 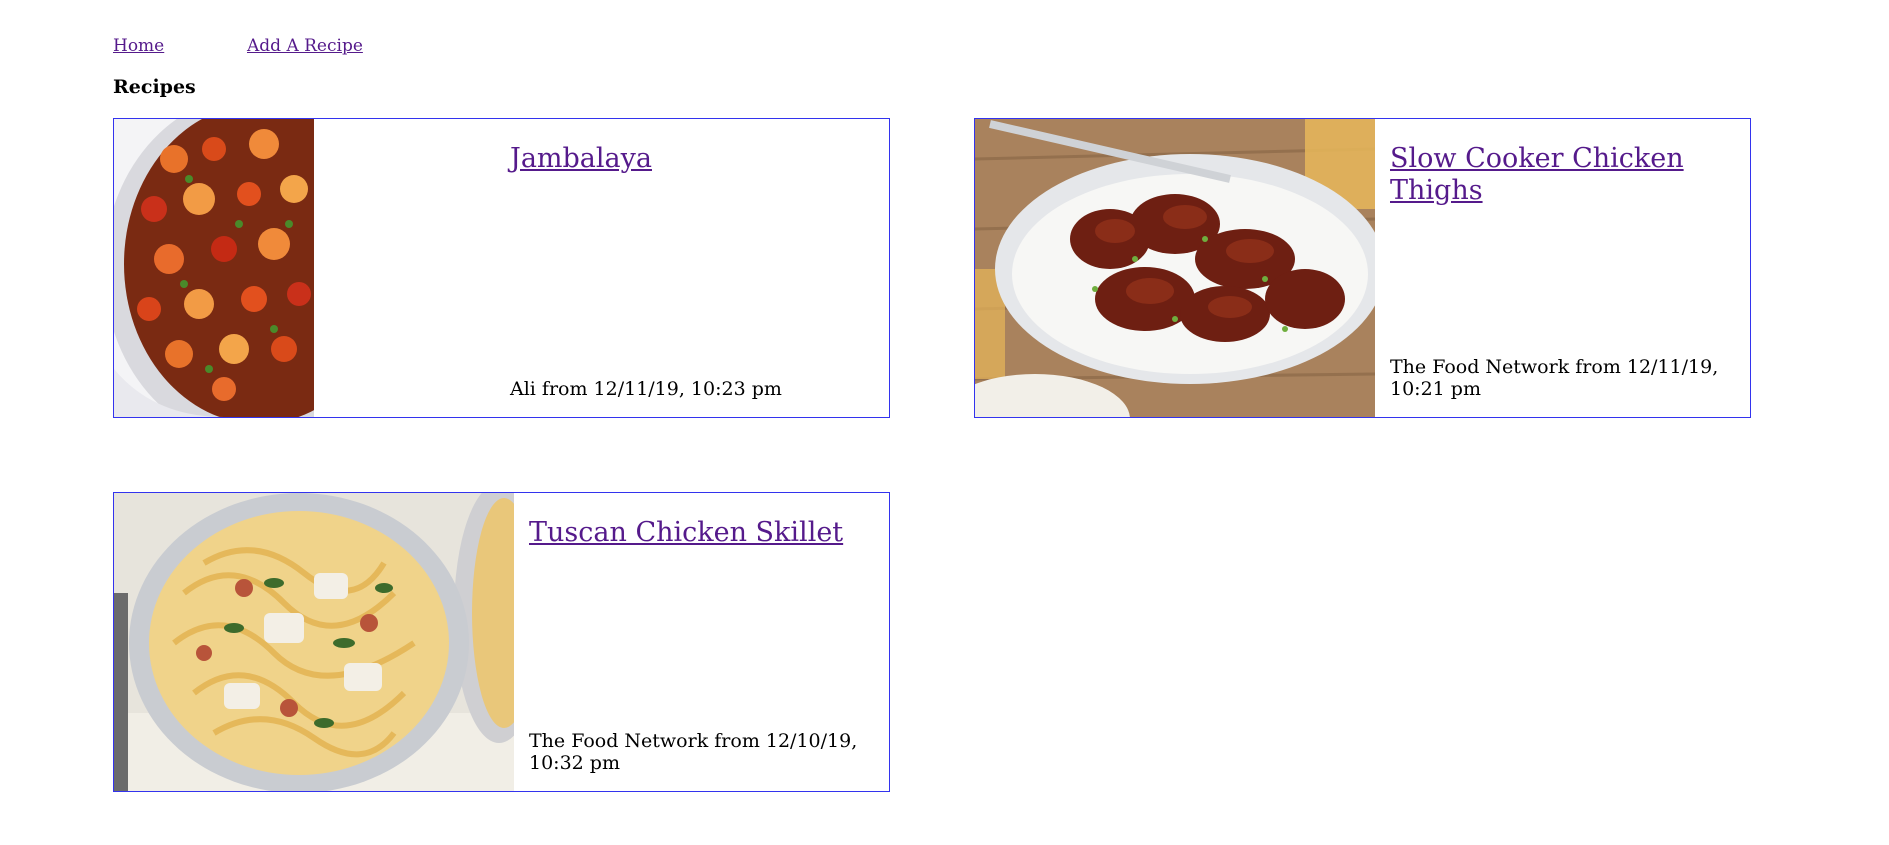 What do you see at coordinates (1554, 378) in the screenshot?
I see `recipe-meta: The Food Network from 12/11/19, 10:21 pm` at bounding box center [1554, 378].